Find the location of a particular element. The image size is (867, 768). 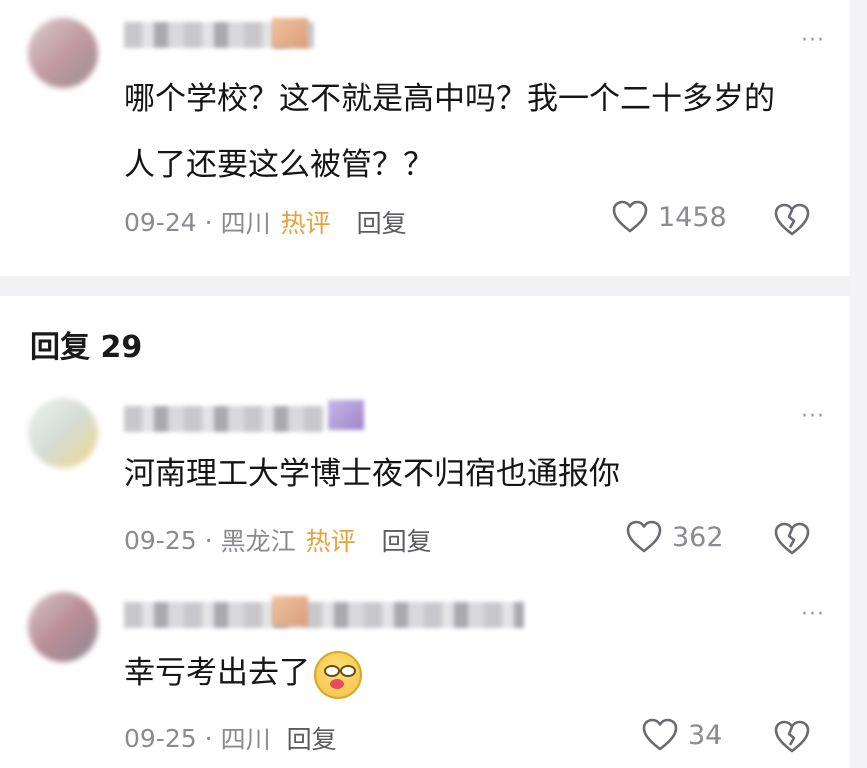

comment-text: 哪个学校？这不就是高中吗？我一个二十多岁的人了还要这么被管？？ is located at coordinates (449, 132).